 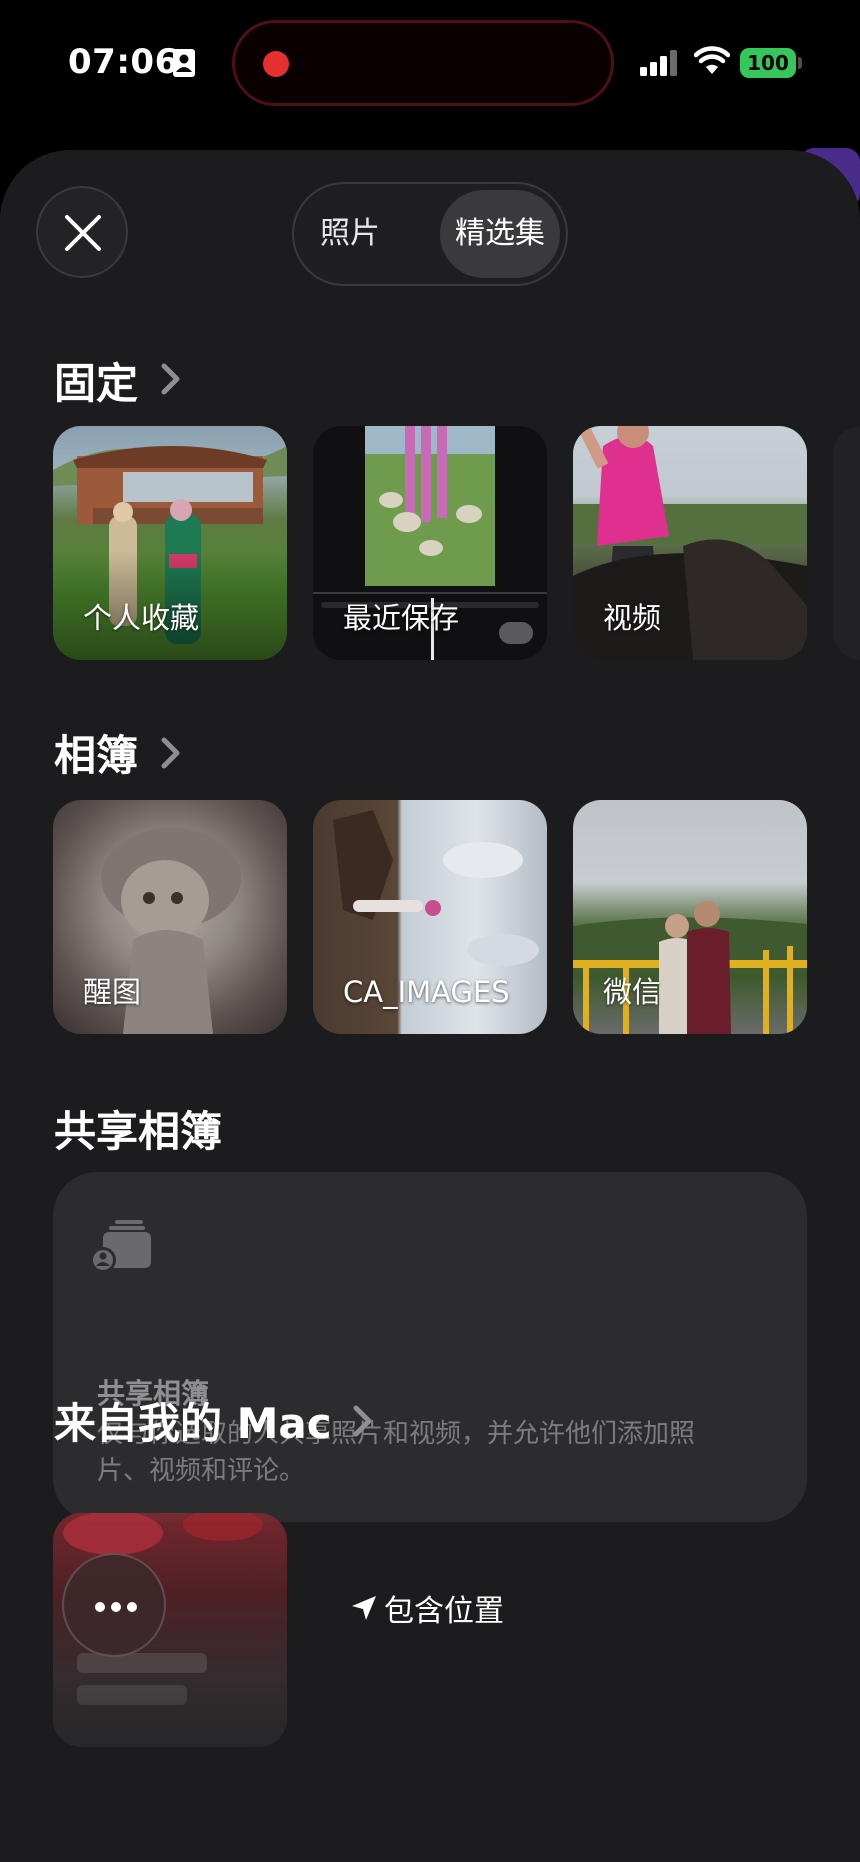 What do you see at coordinates (96, 755) in the screenshot?
I see `albums-title: 相簿` at bounding box center [96, 755].